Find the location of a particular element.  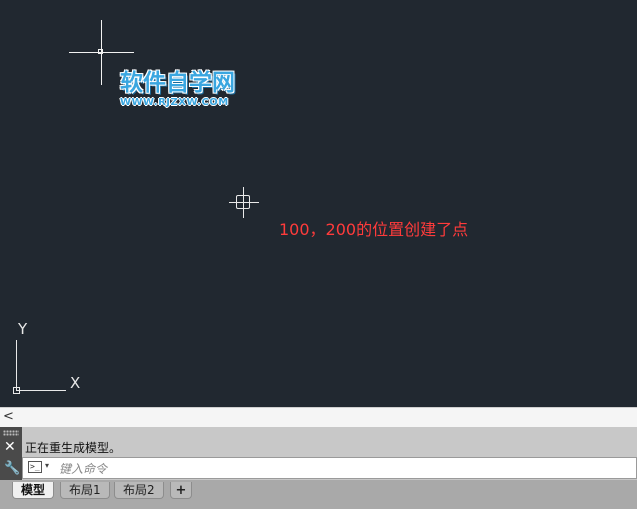

command-history-text: 正在重生成模型。 is located at coordinates (73, 448).